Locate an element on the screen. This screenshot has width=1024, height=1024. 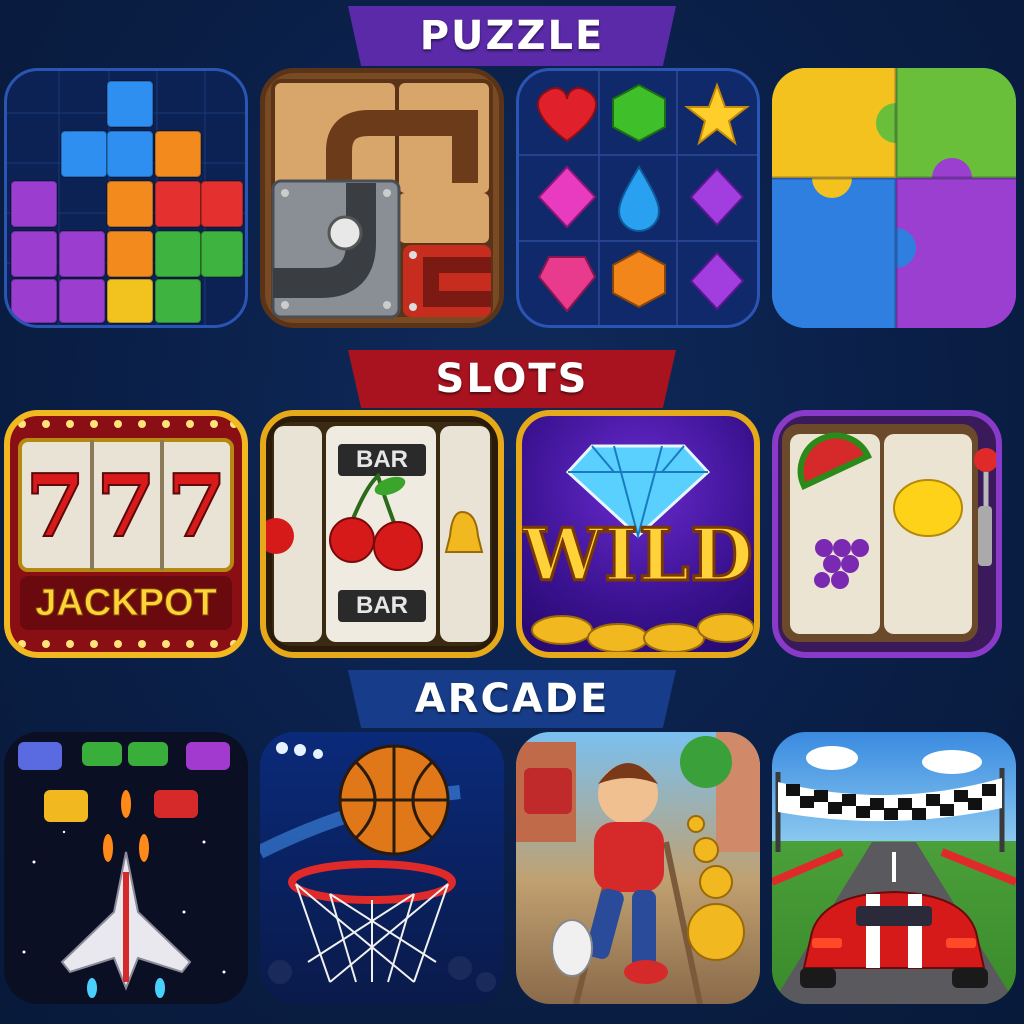
runner-game-tile is located at coordinates (638, 868).